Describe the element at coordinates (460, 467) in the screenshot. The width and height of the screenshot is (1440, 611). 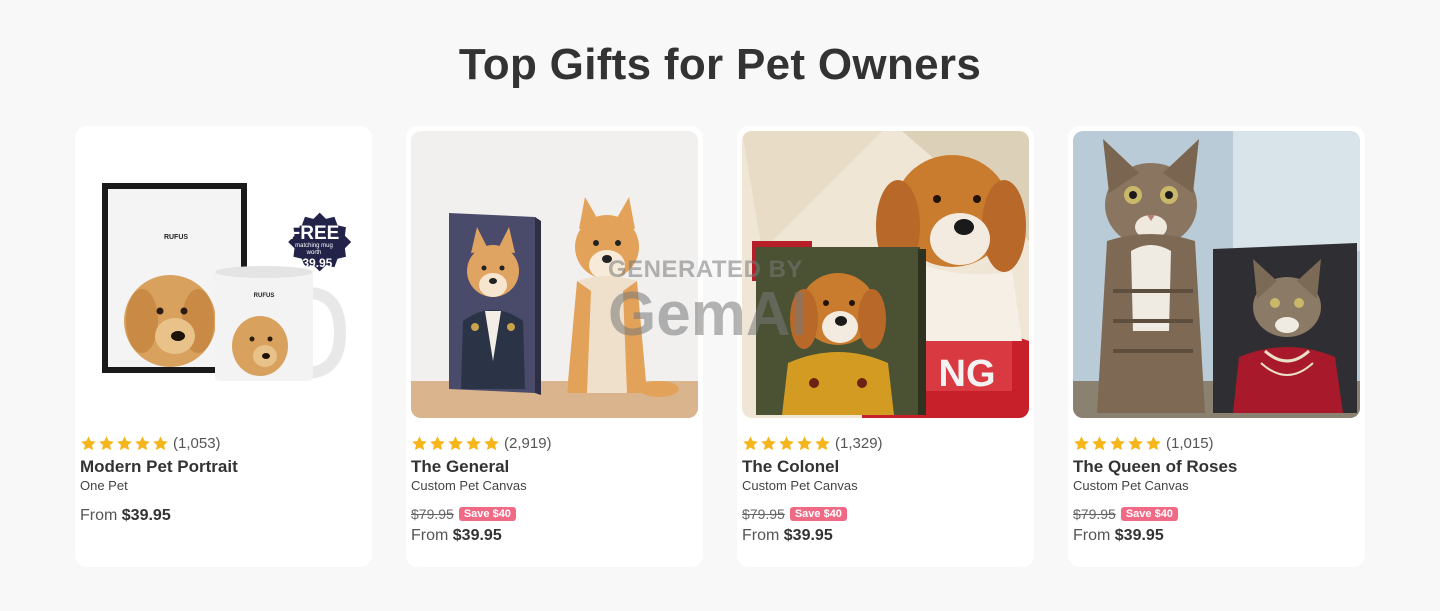
I see `product-name: The General` at that location.